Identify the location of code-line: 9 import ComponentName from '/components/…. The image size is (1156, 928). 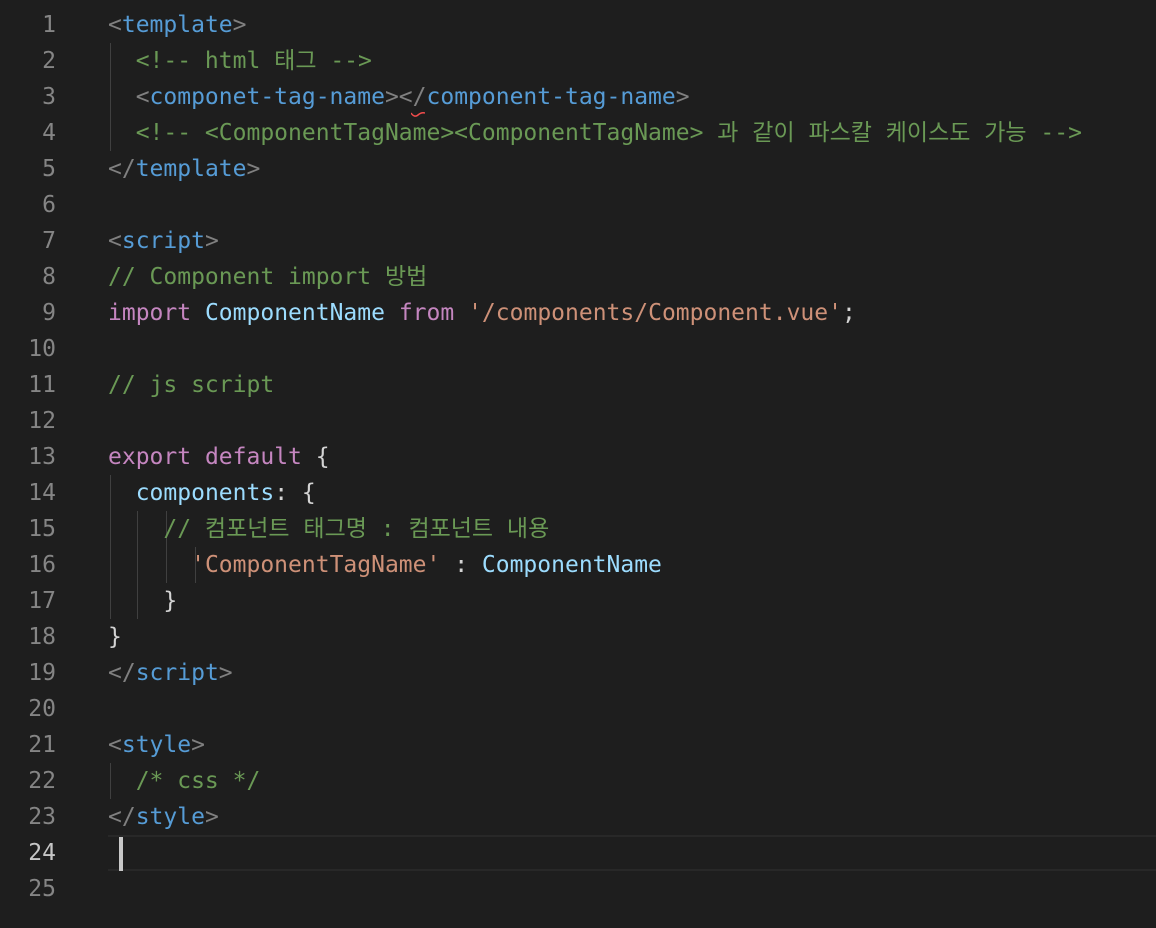
(578, 313).